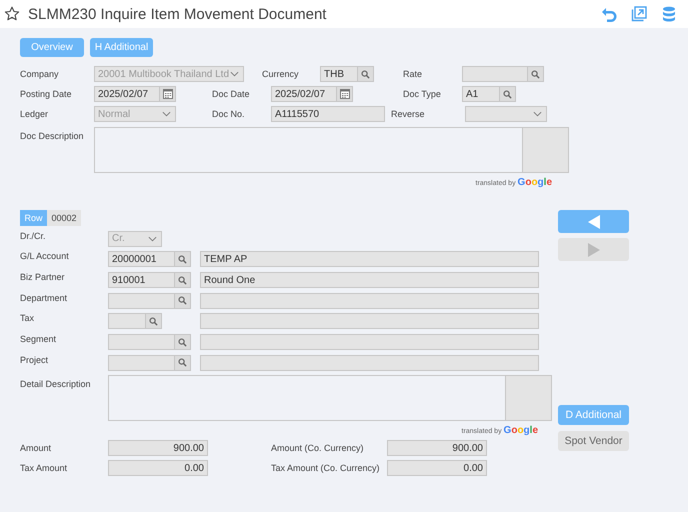 This screenshot has width=688, height=512. What do you see at coordinates (45, 256) in the screenshot?
I see `field-label: G/L Account` at bounding box center [45, 256].